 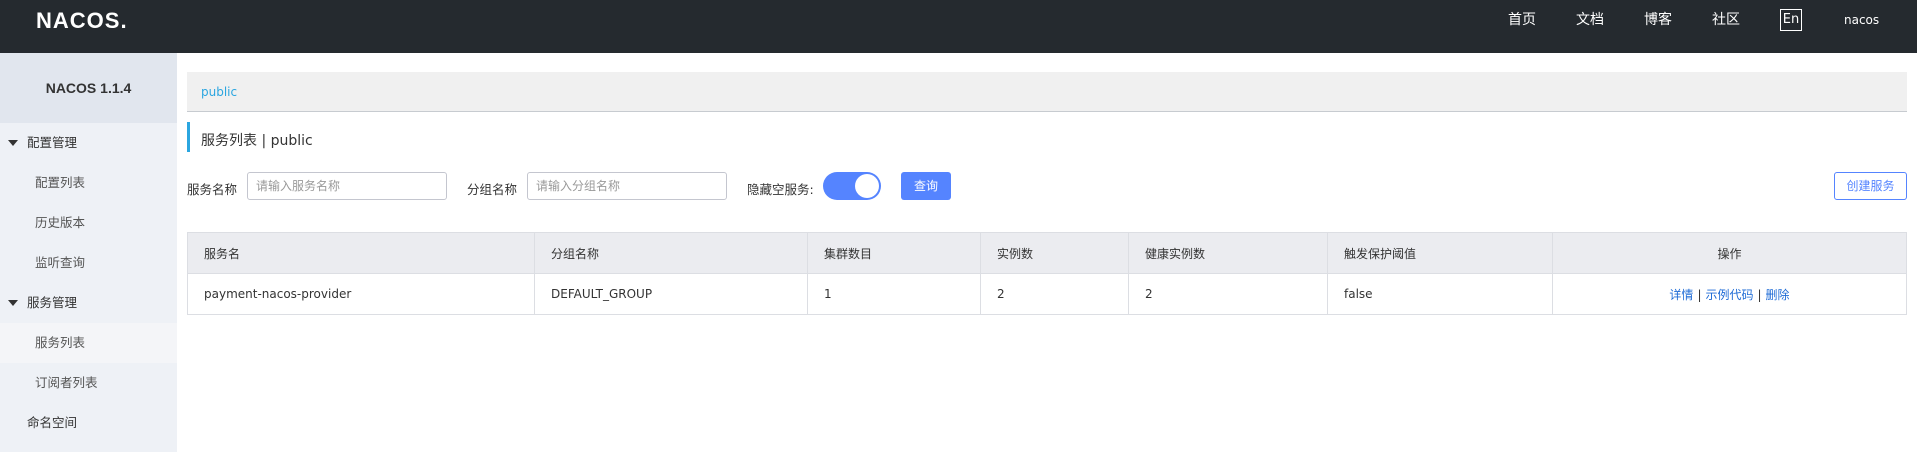 What do you see at coordinates (1870, 186) in the screenshot?
I see `create-service-button: 创建服务` at bounding box center [1870, 186].